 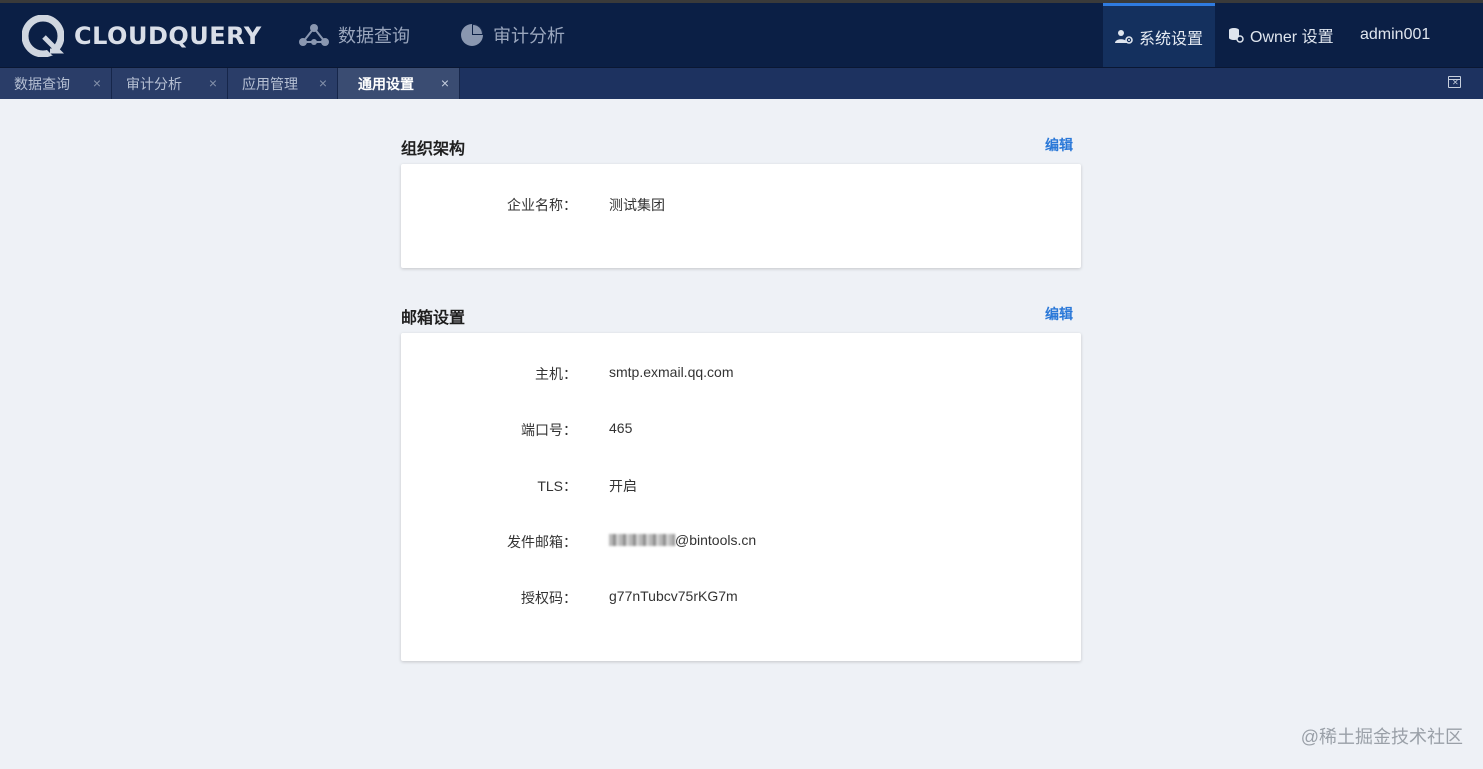 What do you see at coordinates (557, 486) in the screenshot?
I see `field-label: TLS：` at bounding box center [557, 486].